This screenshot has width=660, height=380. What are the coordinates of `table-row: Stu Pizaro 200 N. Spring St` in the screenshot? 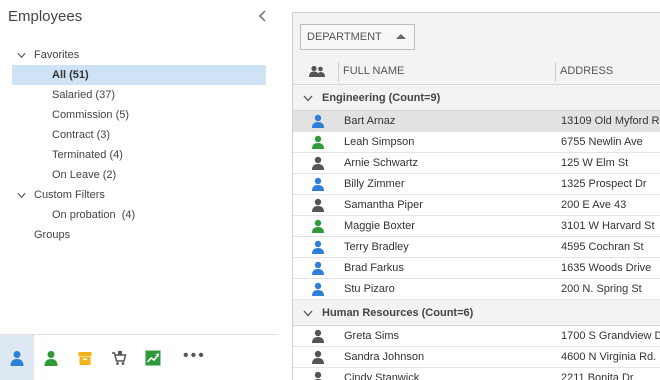 It's located at (476, 289).